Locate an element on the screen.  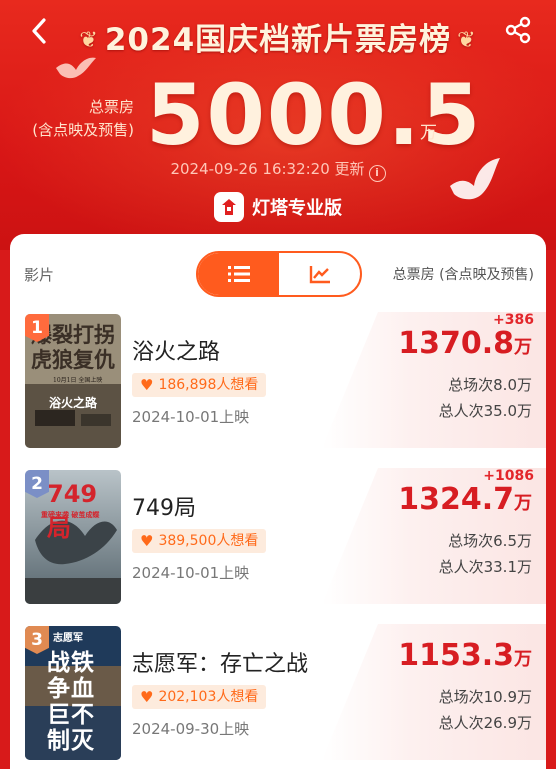
brand-badge: 灯塔专业版 is located at coordinates (278, 207).